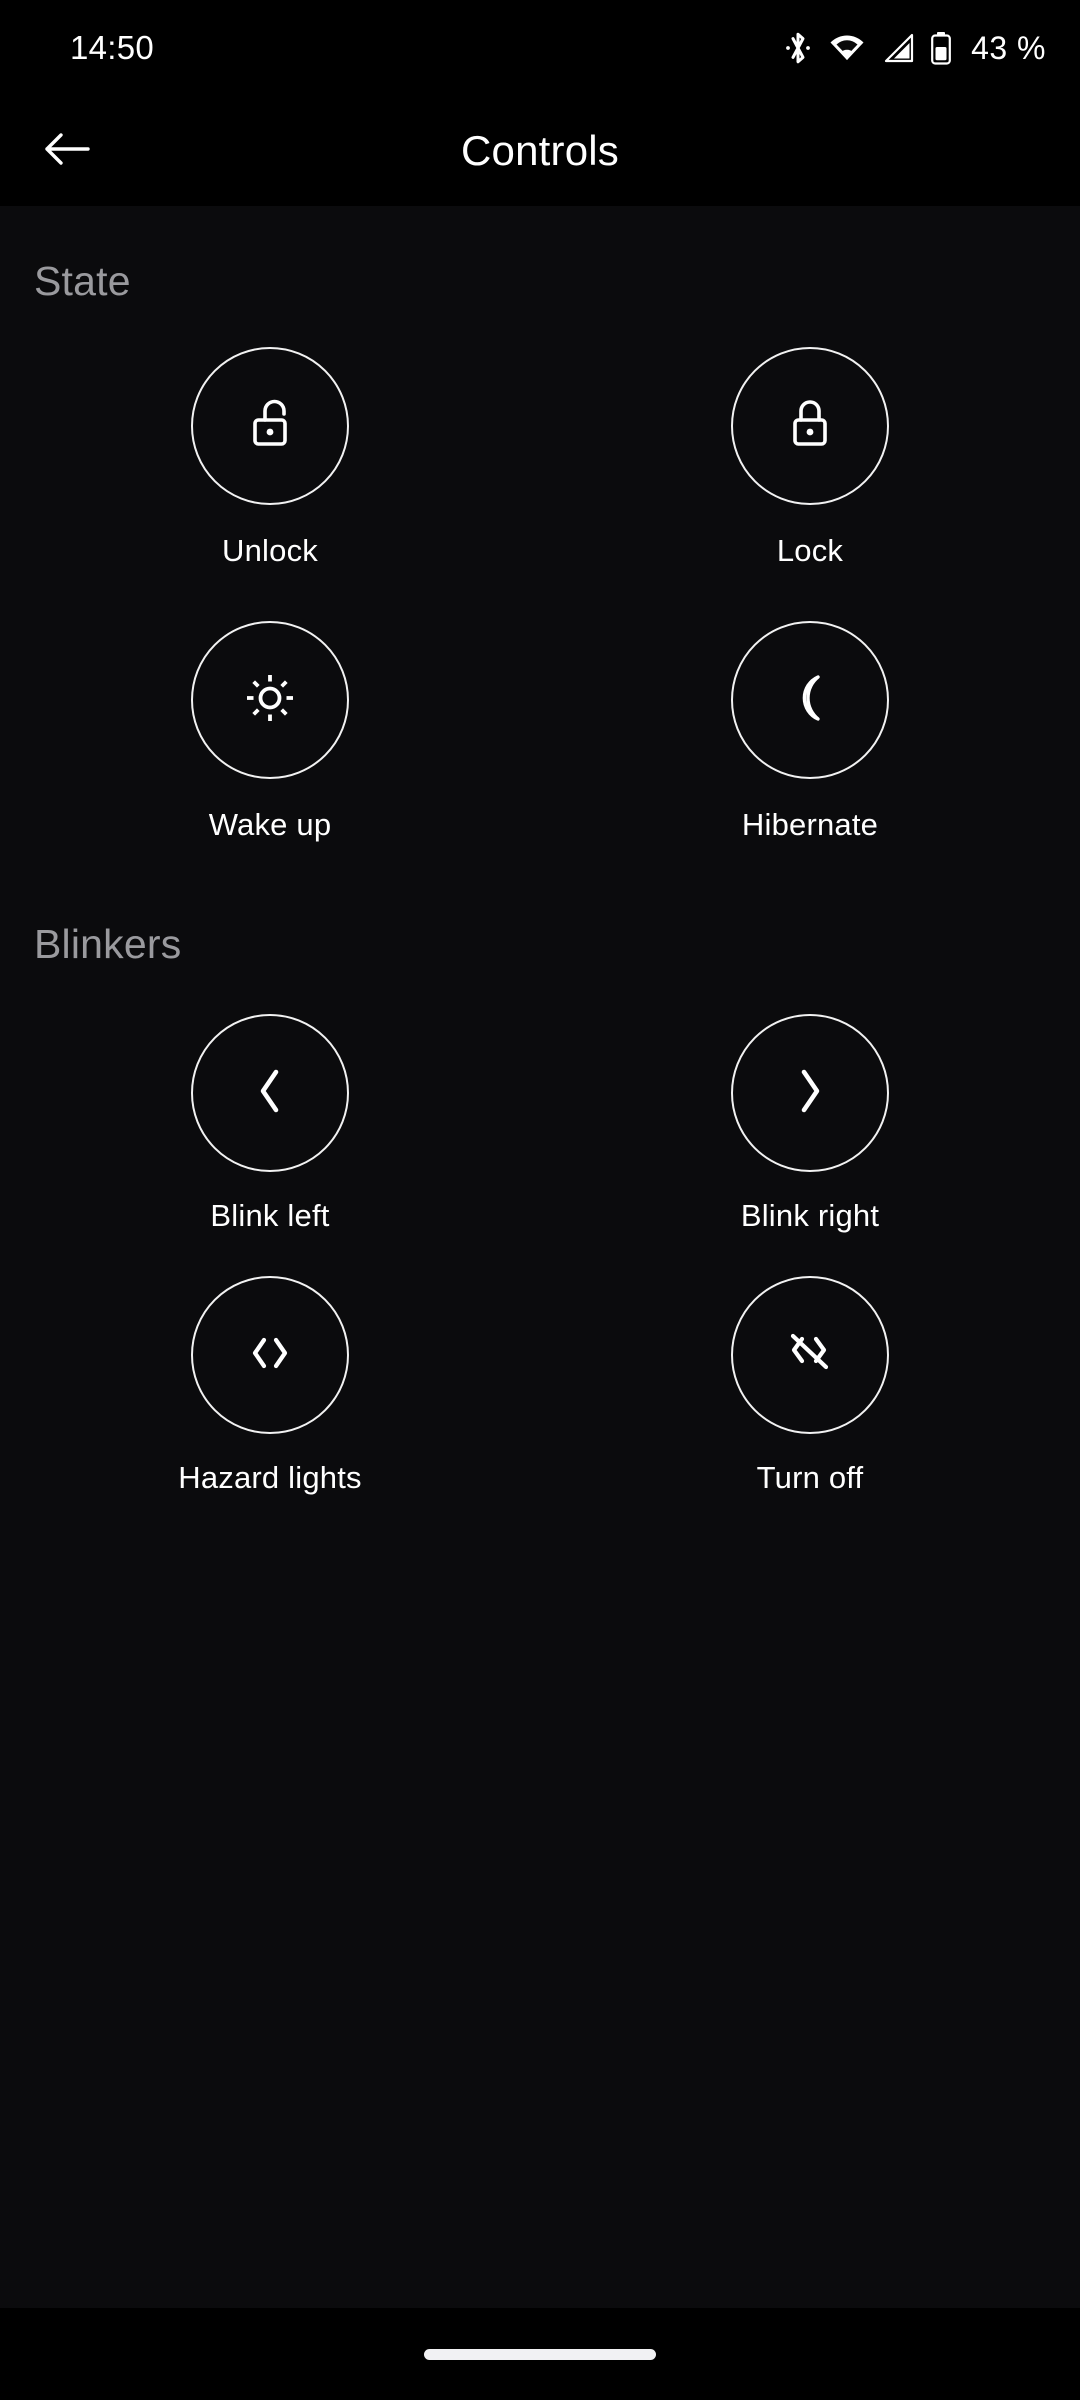  I want to click on wake-up-circle, so click(270, 700).